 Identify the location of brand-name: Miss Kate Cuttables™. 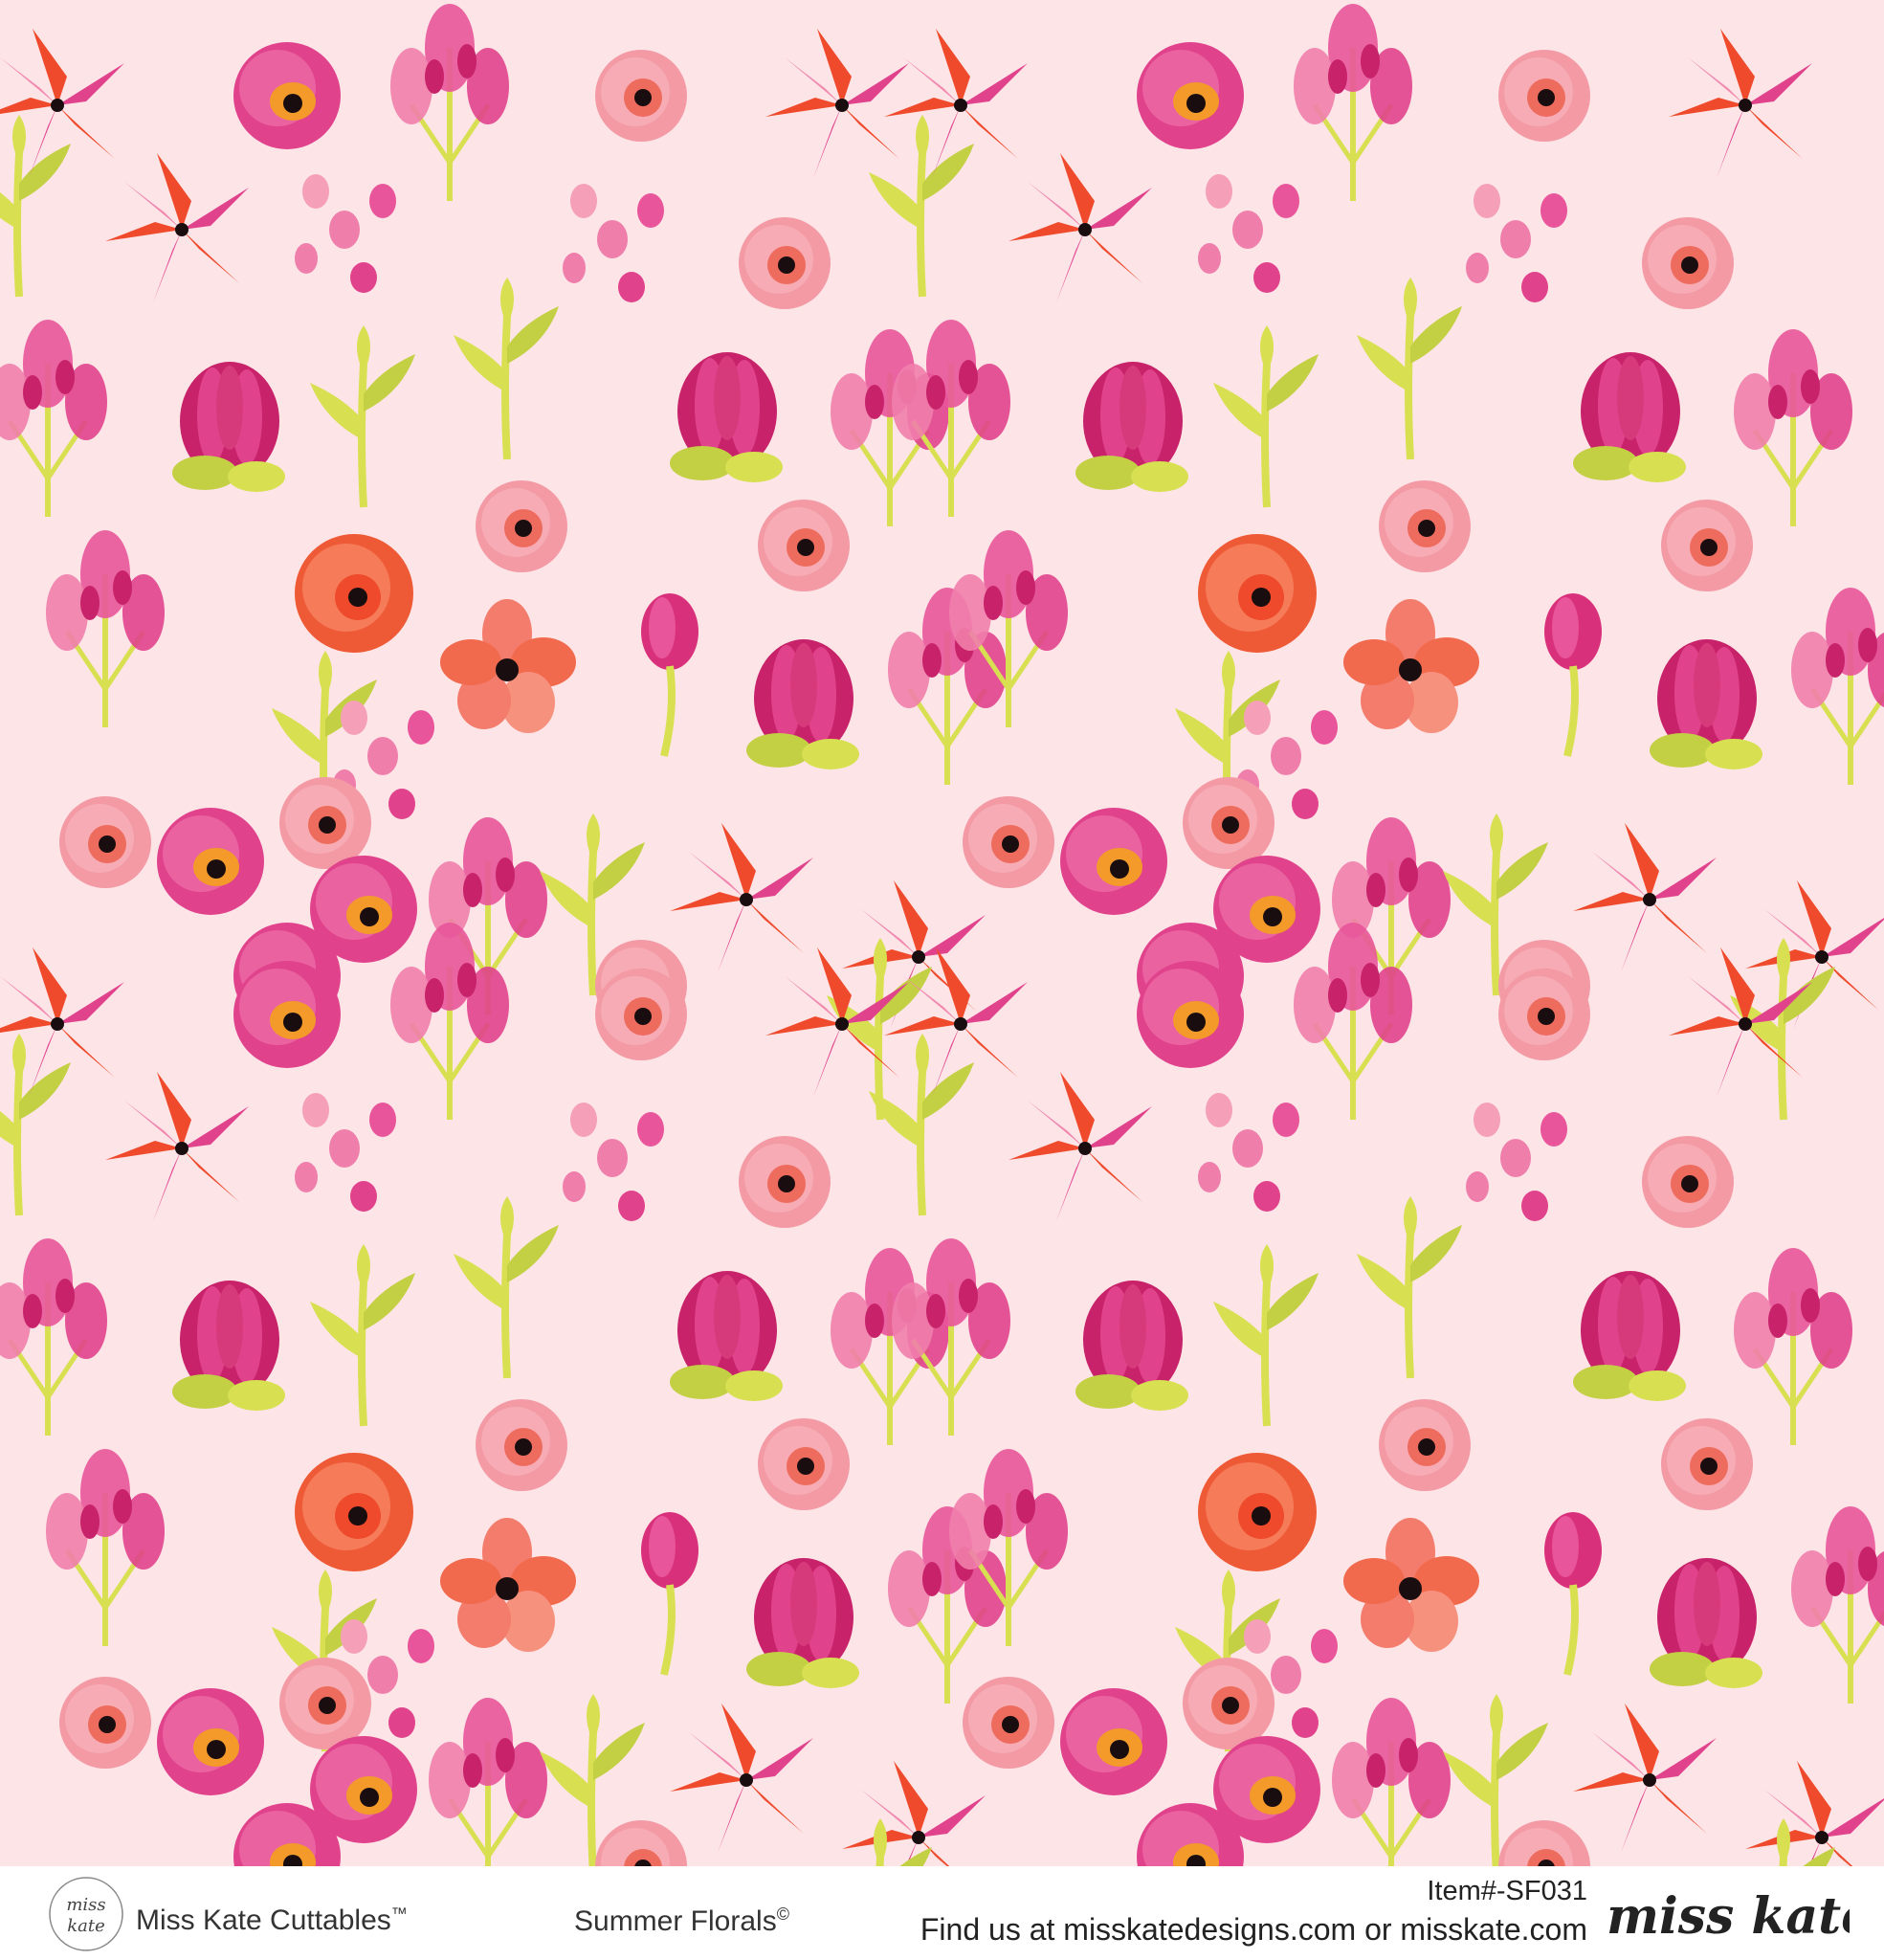
(272, 1921).